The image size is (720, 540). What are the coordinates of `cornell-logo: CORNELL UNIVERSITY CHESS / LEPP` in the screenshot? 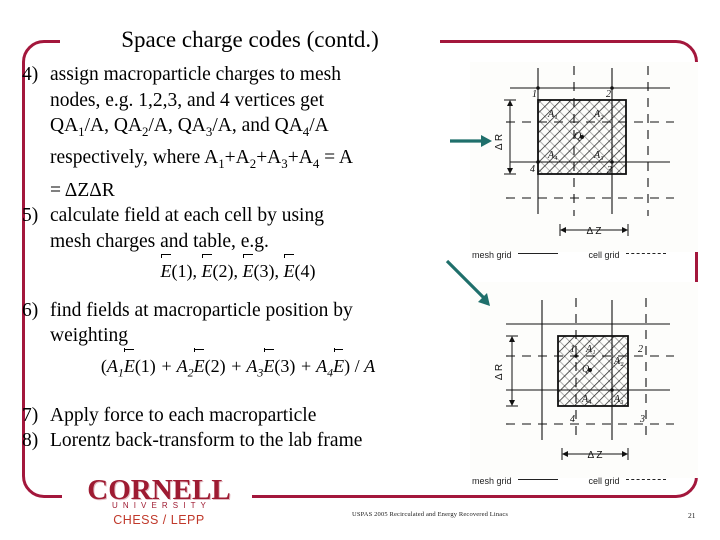 It's located at (159, 501).